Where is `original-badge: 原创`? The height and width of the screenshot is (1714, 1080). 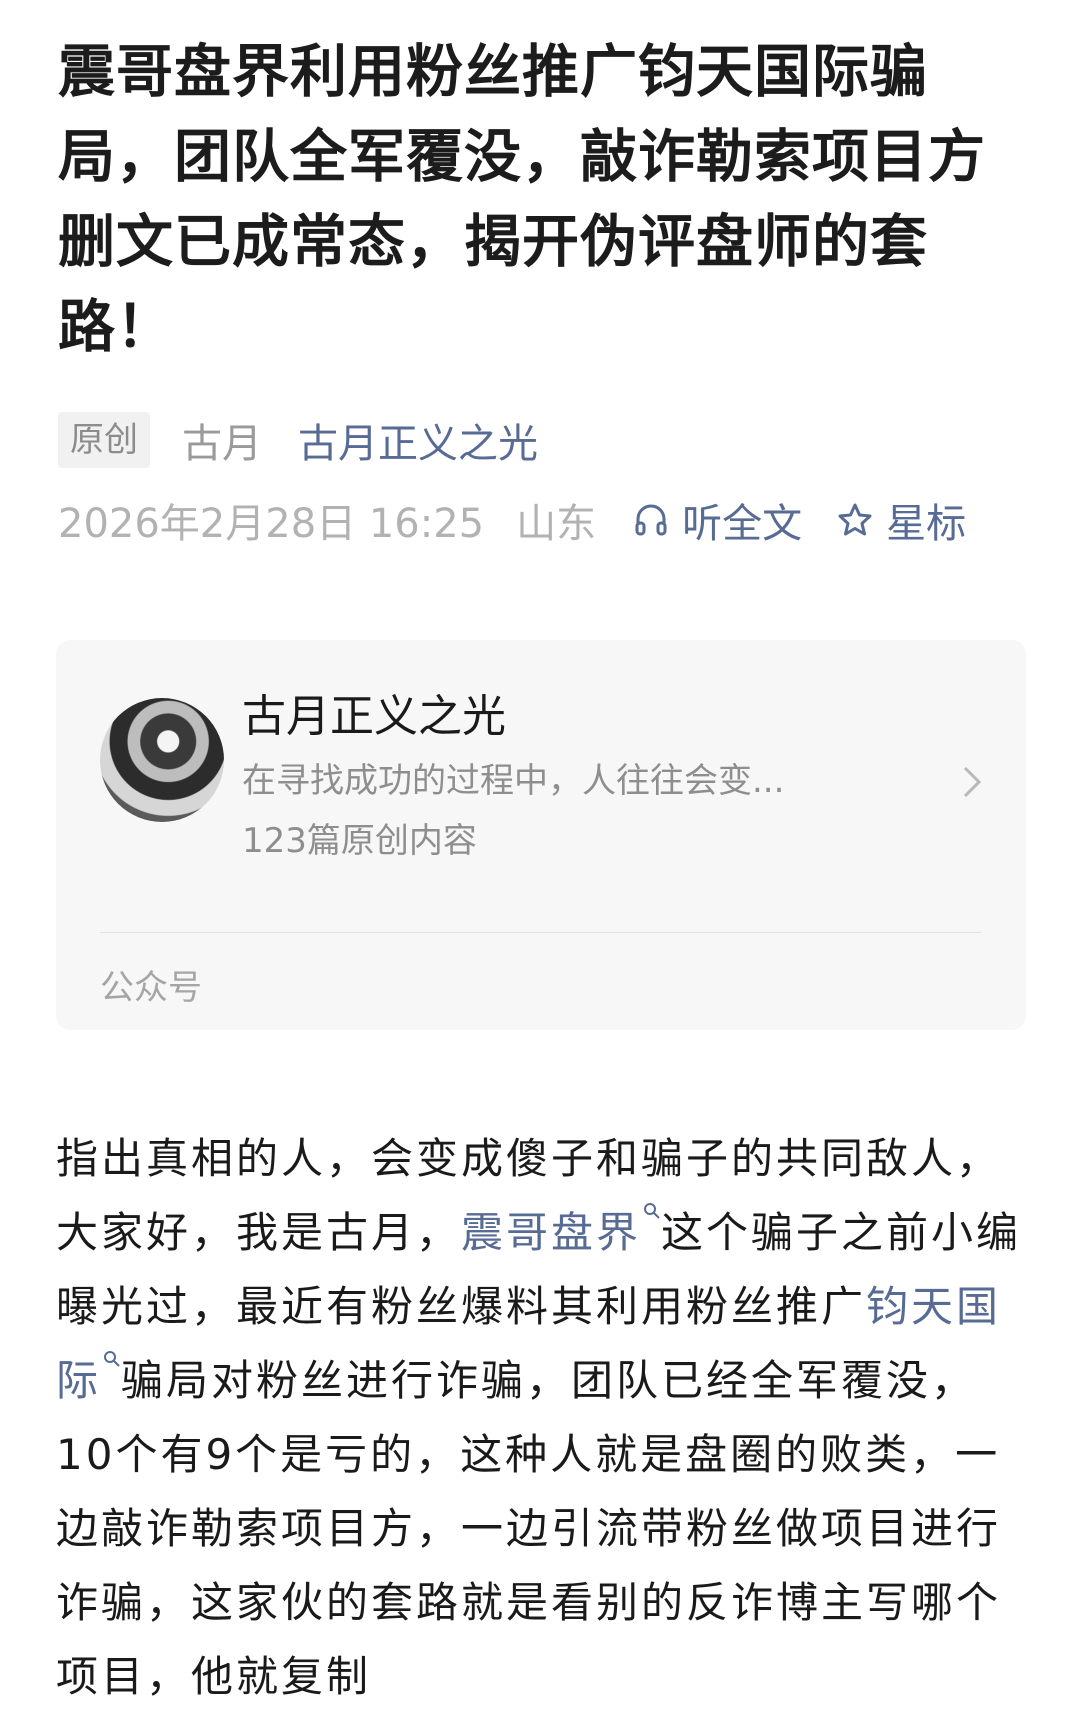
original-badge: 原创 is located at coordinates (104, 440).